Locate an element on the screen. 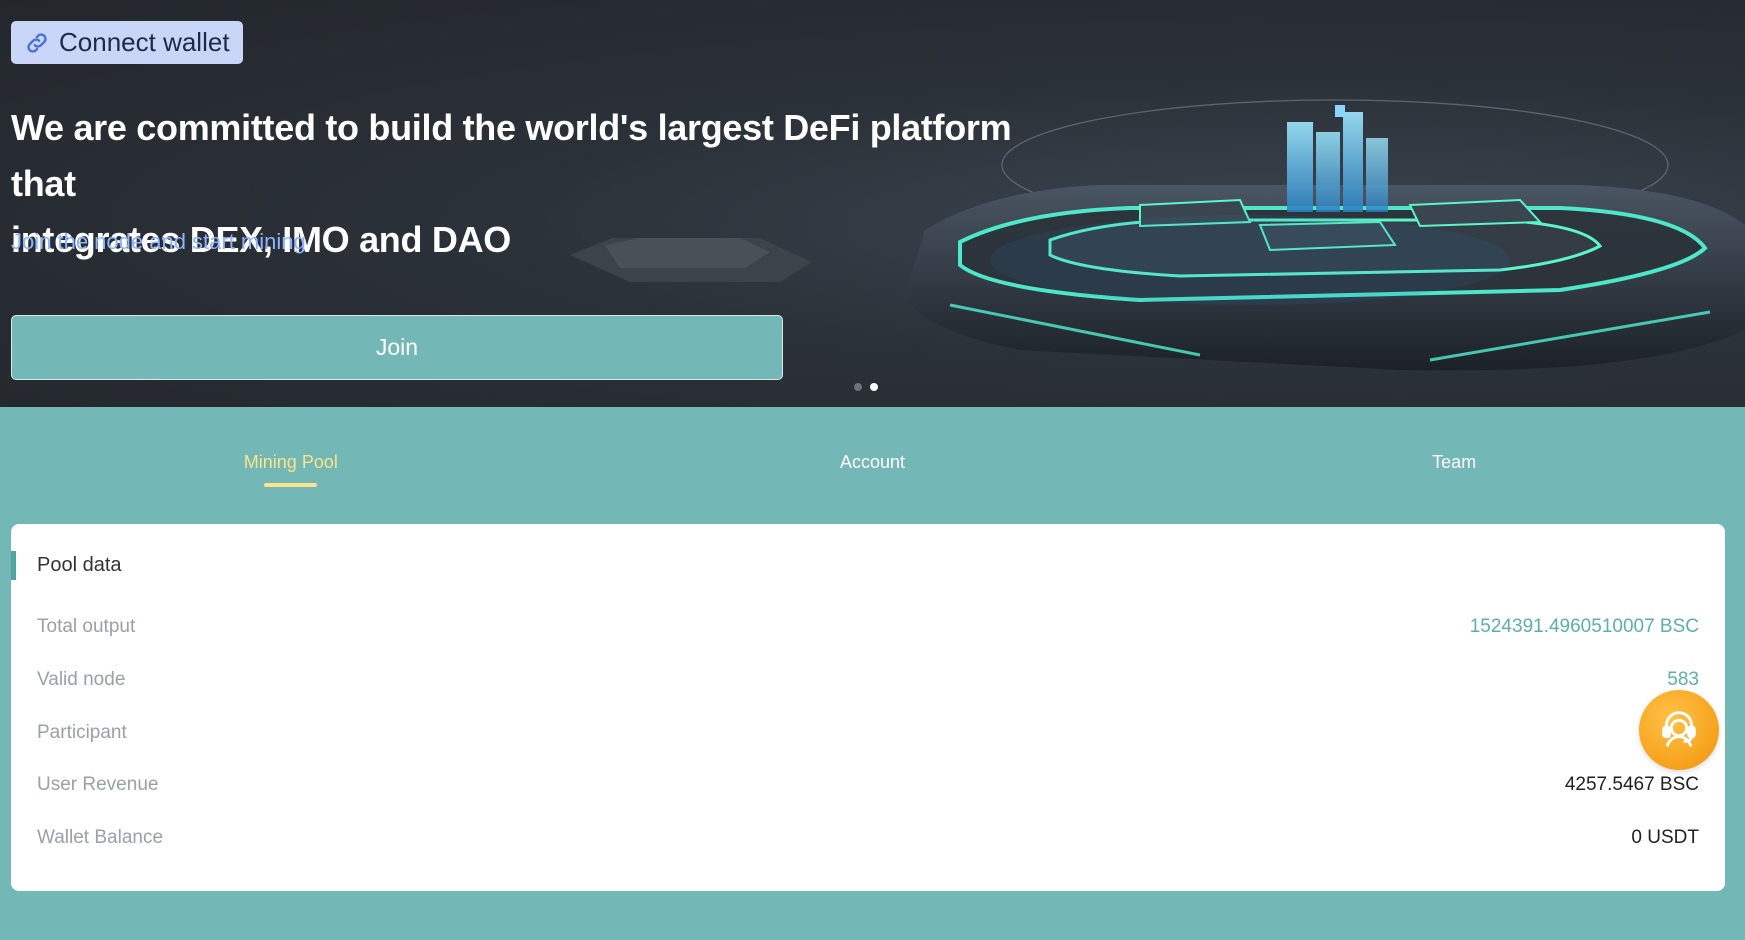 The width and height of the screenshot is (1745, 940). row-label: Participant is located at coordinates (82, 732).